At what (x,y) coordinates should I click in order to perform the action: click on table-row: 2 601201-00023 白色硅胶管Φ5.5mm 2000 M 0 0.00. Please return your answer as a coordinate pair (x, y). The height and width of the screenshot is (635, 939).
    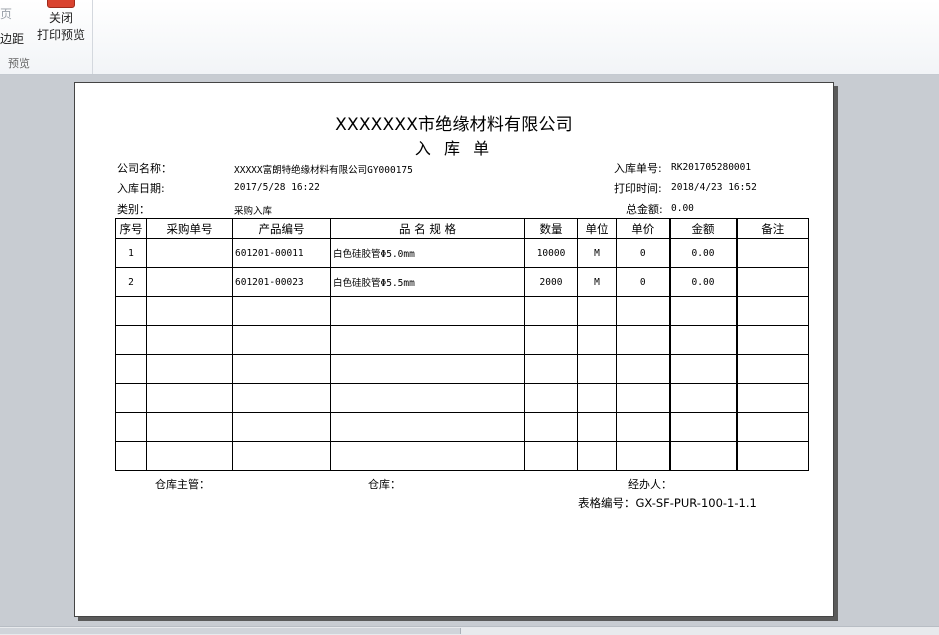
    Looking at the image, I should click on (462, 282).